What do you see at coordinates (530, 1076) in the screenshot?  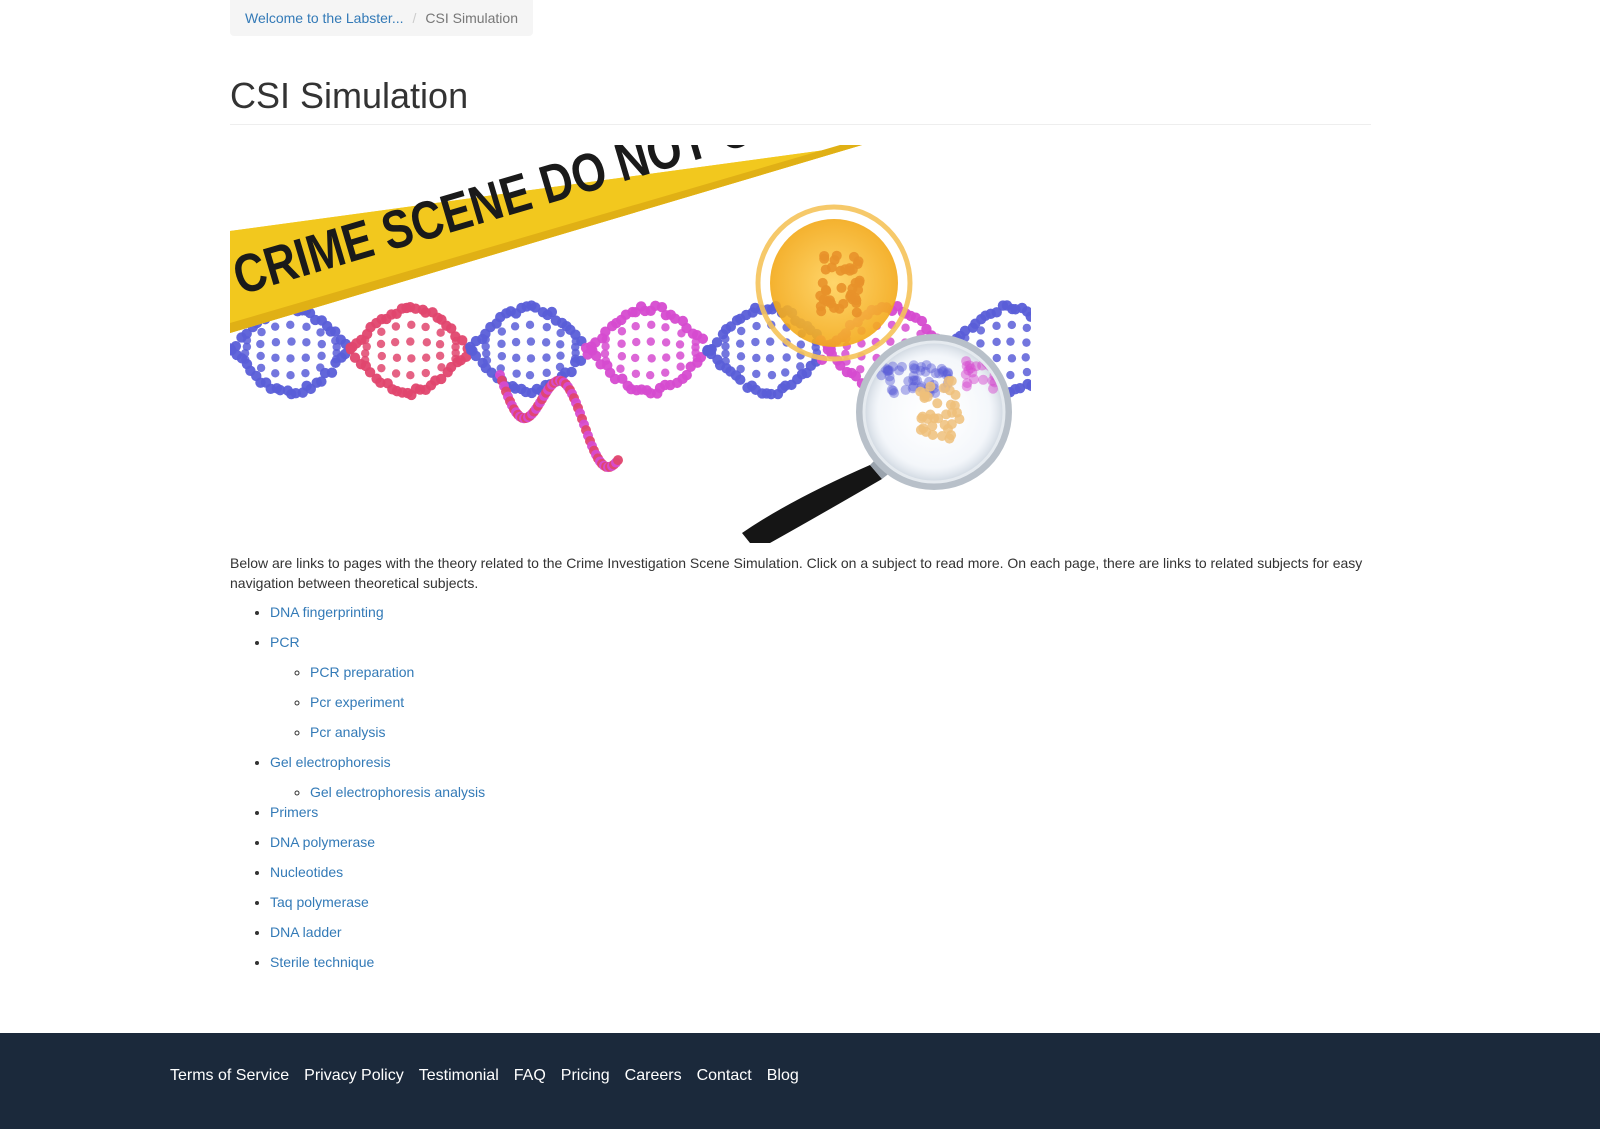 I see `footer-link-faq: FAQ` at bounding box center [530, 1076].